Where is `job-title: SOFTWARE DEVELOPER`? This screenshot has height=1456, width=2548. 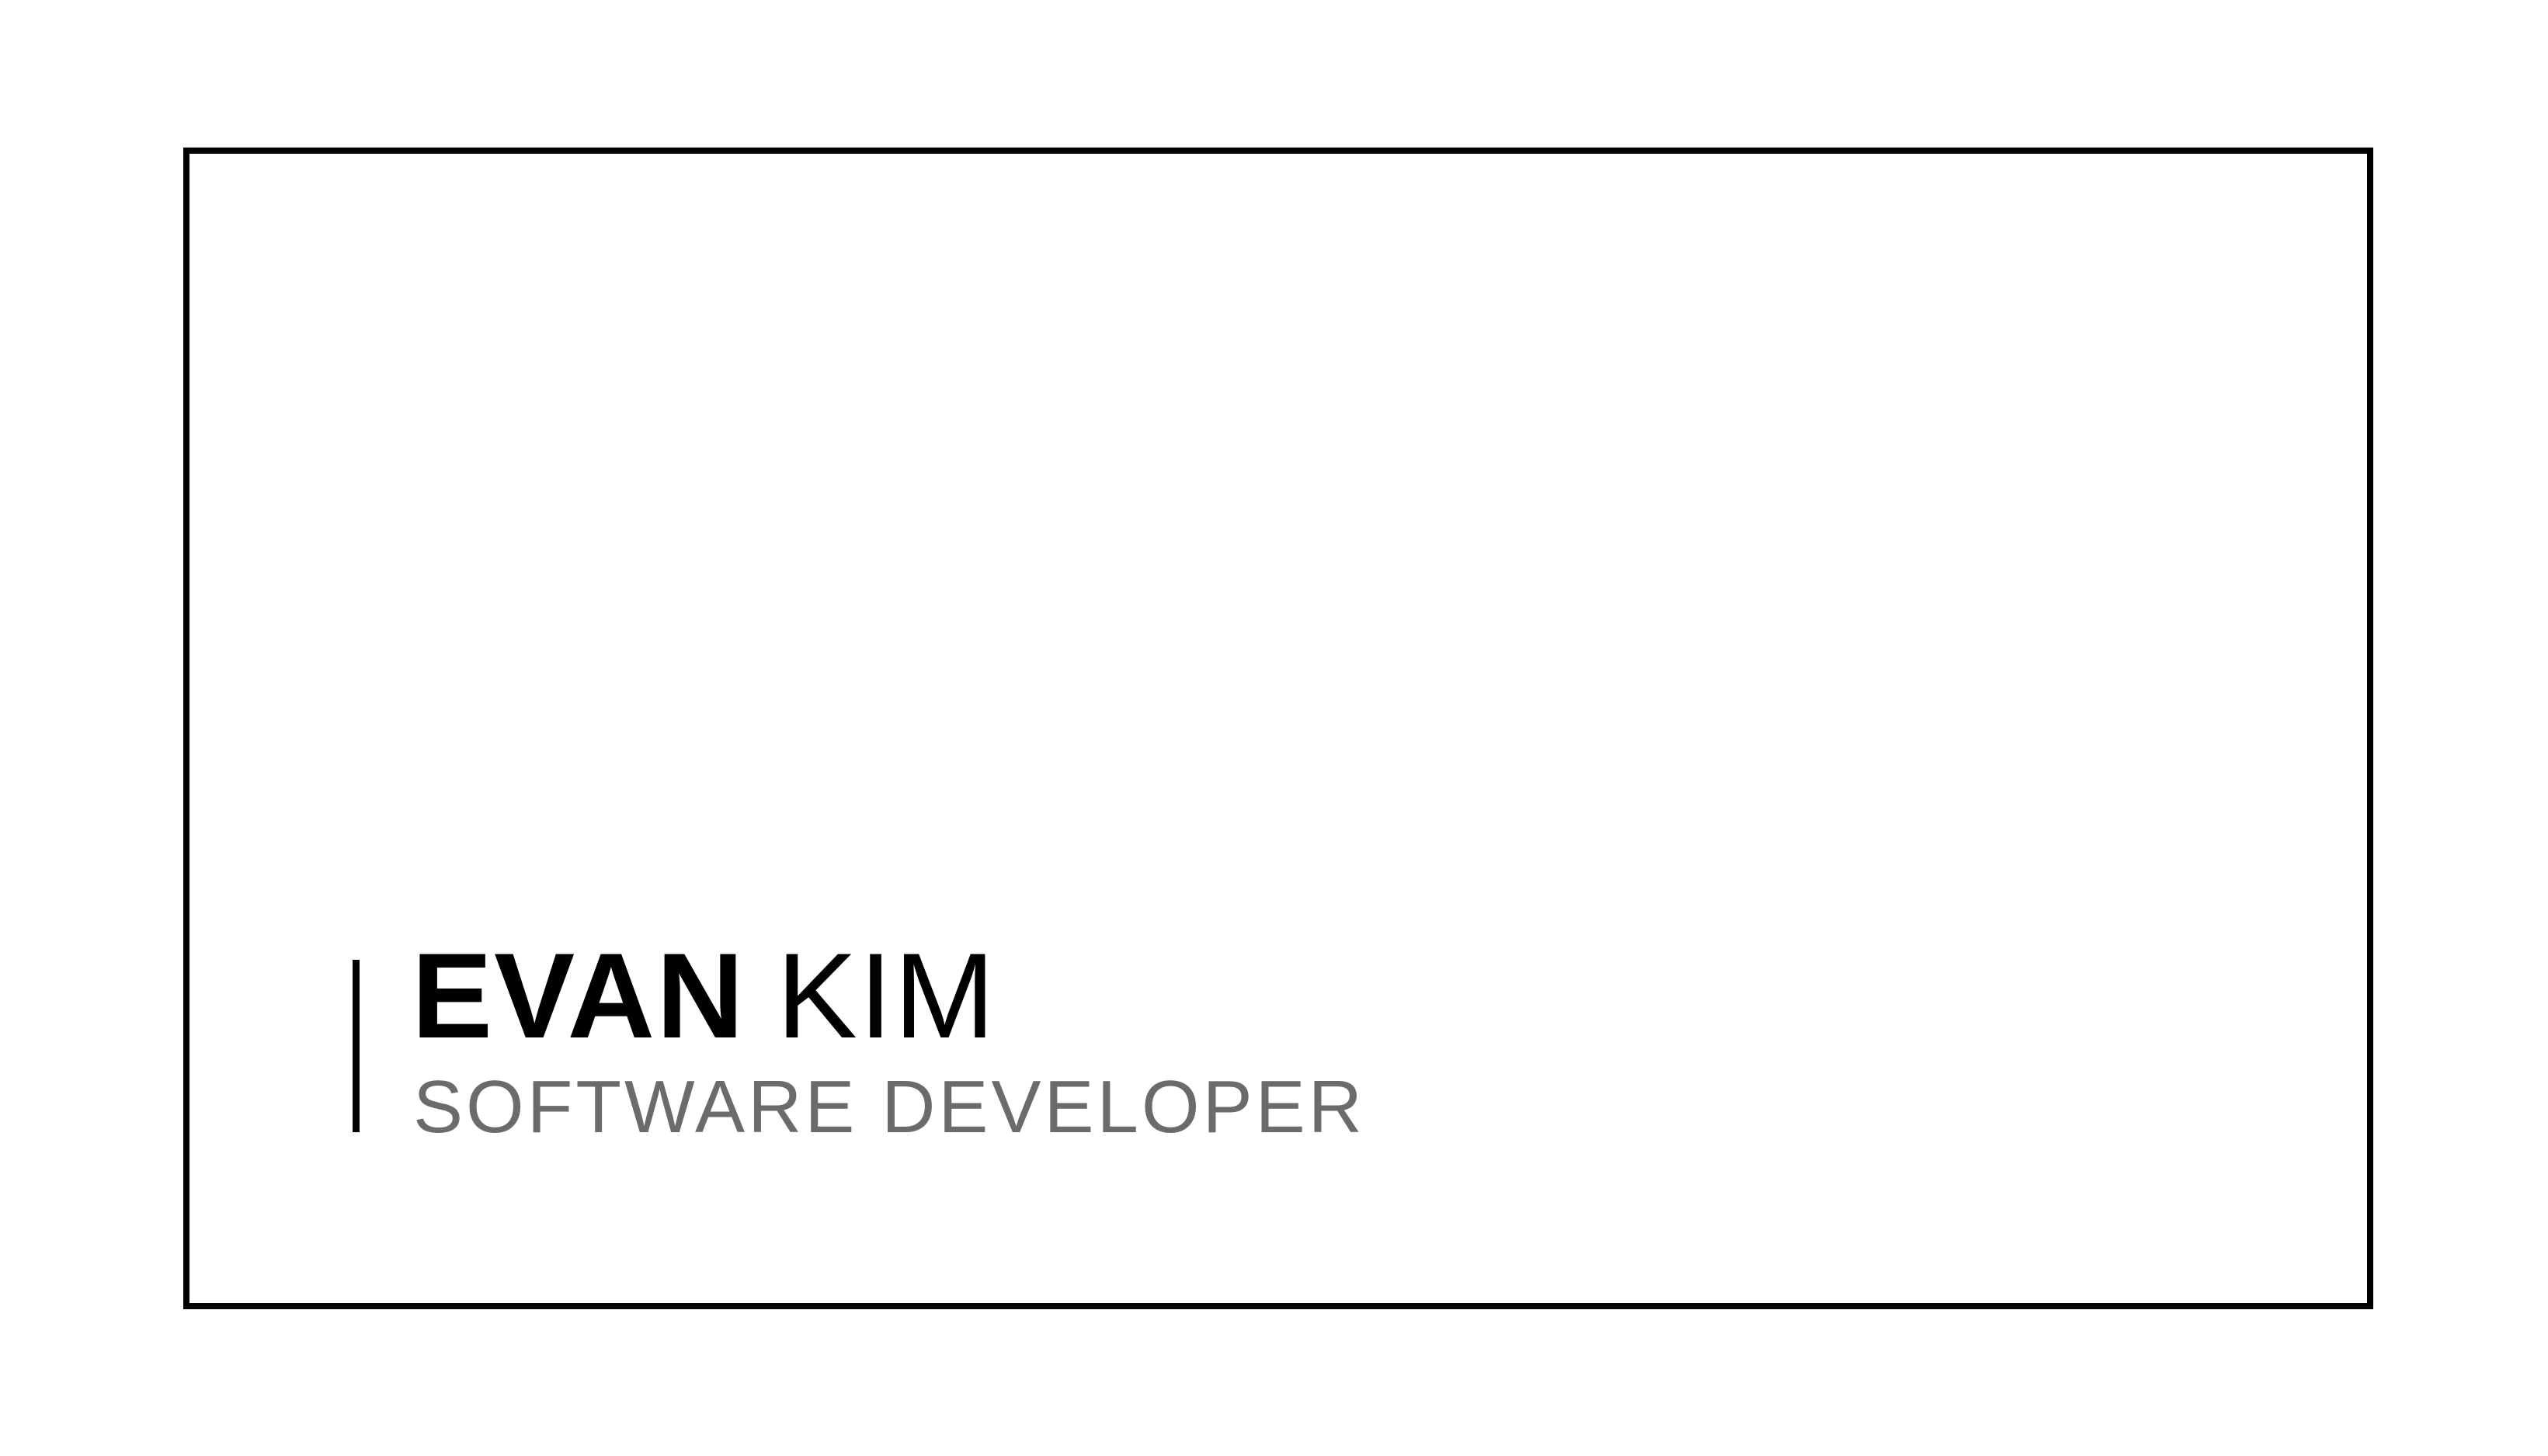
job-title: SOFTWARE DEVELOPER is located at coordinates (889, 1106).